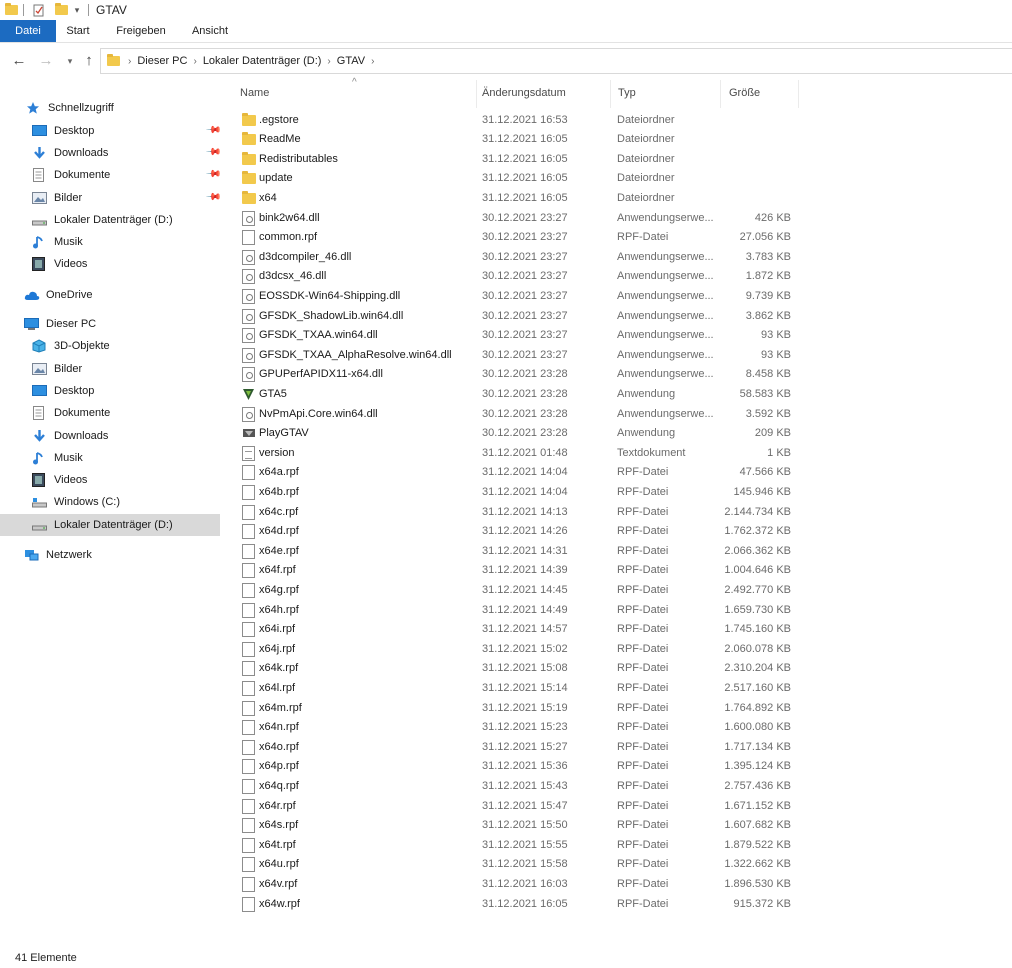 This screenshot has height=968, width=1012. What do you see at coordinates (68, 198) in the screenshot?
I see `sidebar-item-label: Bilder` at bounding box center [68, 198].